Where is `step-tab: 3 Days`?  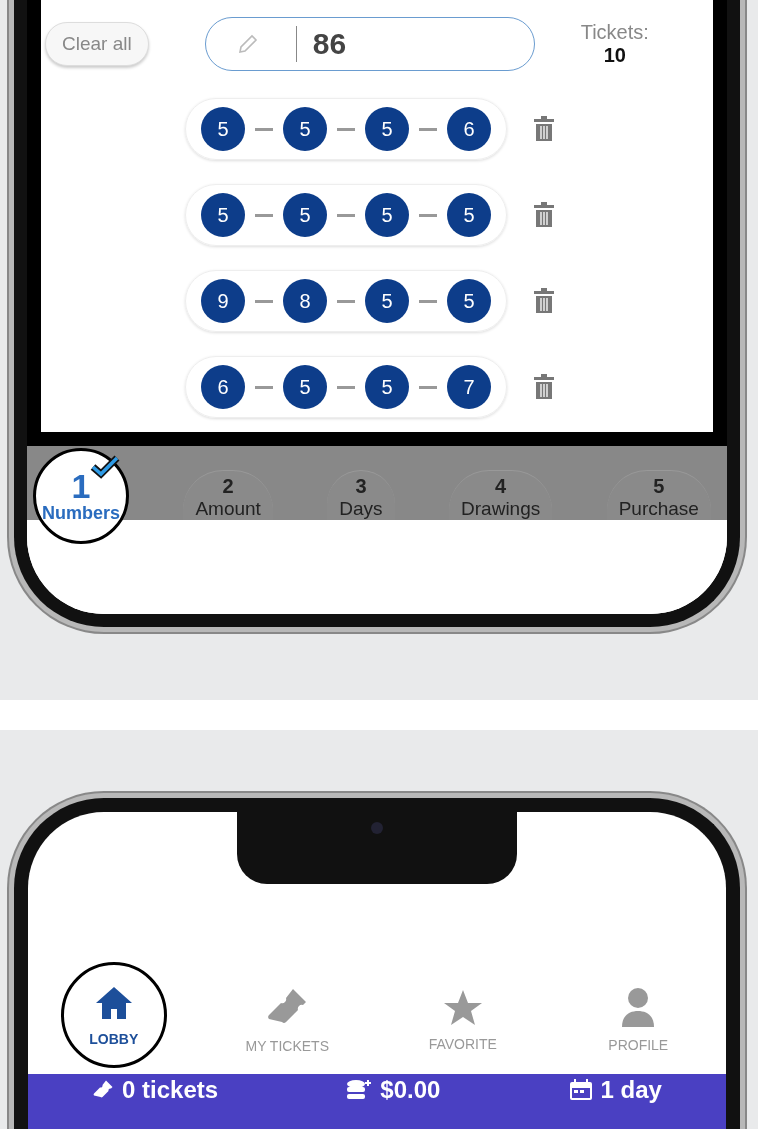
step-tab: 3 Days is located at coordinates (361, 495).